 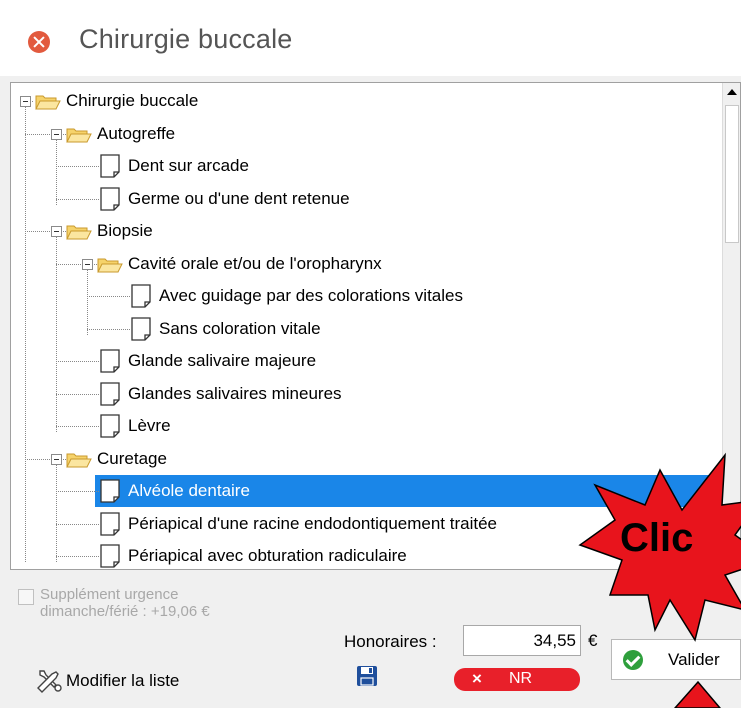 What do you see at coordinates (522, 640) in the screenshot?
I see `honoraires-input: 34,55` at bounding box center [522, 640].